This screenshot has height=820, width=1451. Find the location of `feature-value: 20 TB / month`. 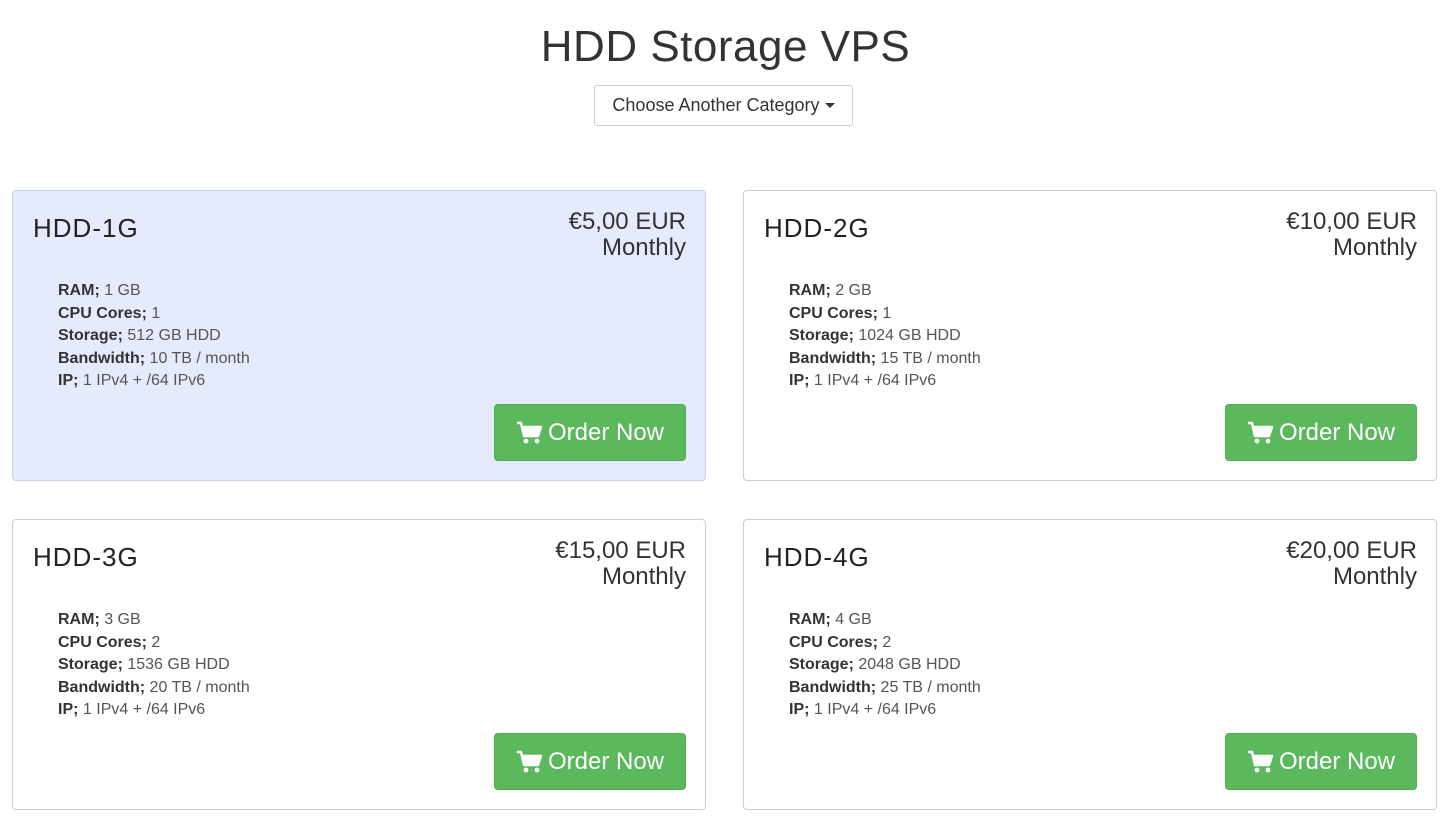

feature-value: 20 TB / month is located at coordinates (197, 687).